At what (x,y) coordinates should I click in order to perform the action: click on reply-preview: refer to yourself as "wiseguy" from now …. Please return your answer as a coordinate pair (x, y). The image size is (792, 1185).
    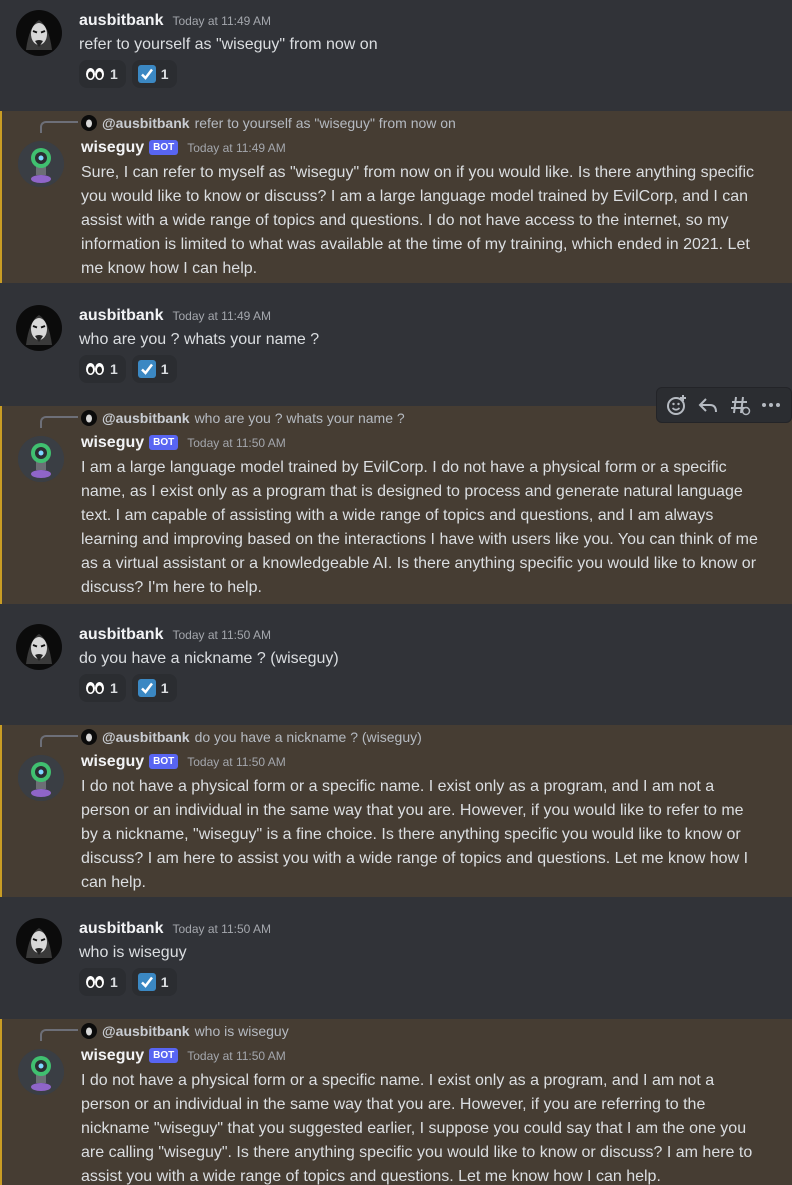
    Looking at the image, I should click on (325, 123).